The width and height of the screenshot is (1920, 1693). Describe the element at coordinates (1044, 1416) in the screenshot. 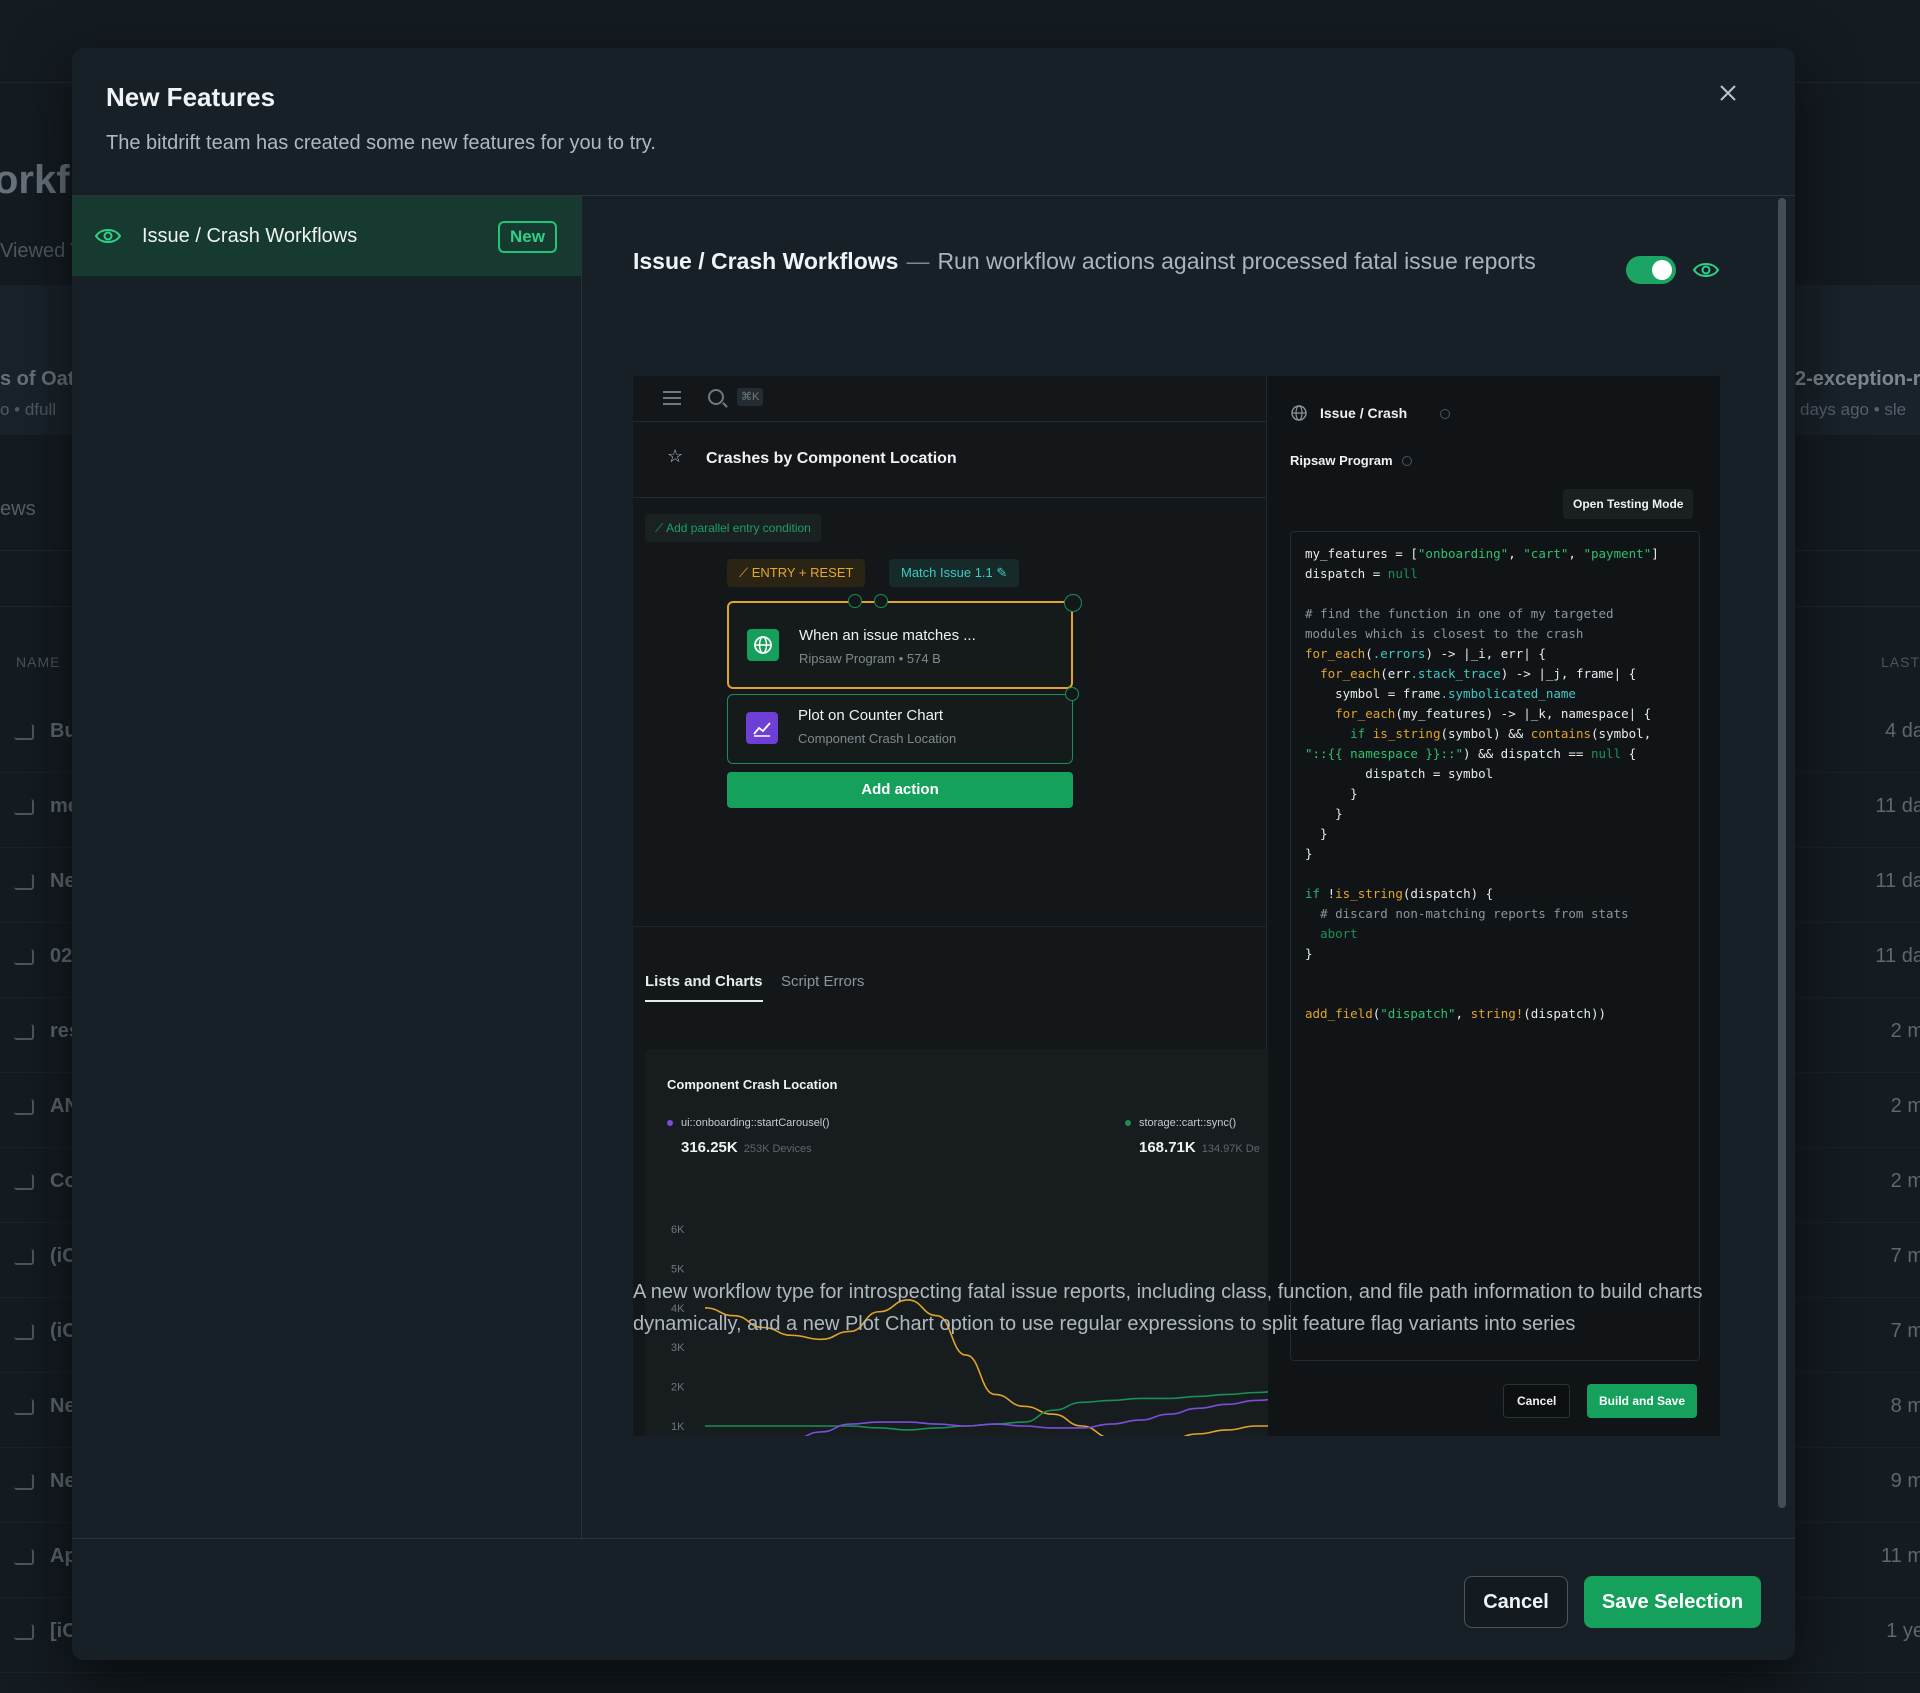

I see `series-line` at that location.